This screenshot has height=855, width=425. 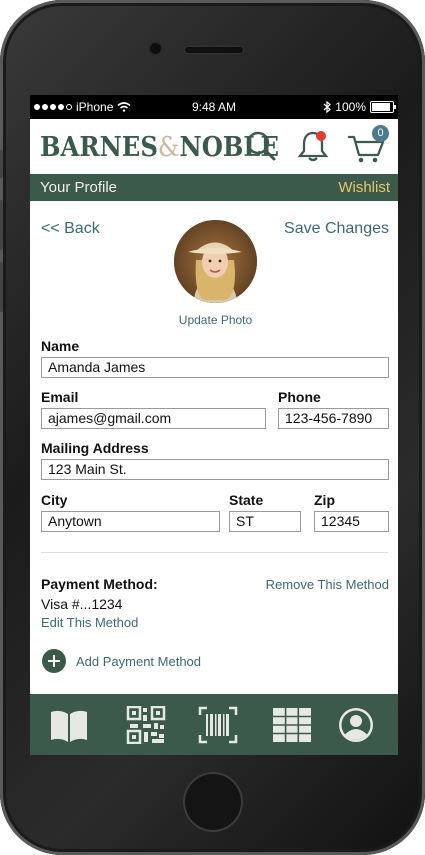 What do you see at coordinates (214, 107) in the screenshot?
I see `status-bar: iPhone 9:48 AM 100%` at bounding box center [214, 107].